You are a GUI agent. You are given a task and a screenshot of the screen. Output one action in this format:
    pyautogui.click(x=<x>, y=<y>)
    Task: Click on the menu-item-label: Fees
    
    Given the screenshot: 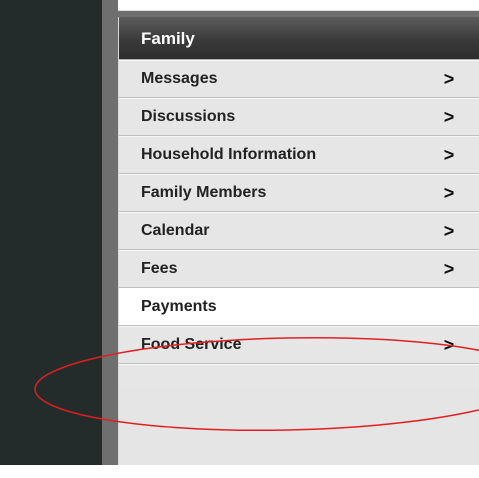 What is the action you would take?
    pyautogui.click(x=159, y=268)
    